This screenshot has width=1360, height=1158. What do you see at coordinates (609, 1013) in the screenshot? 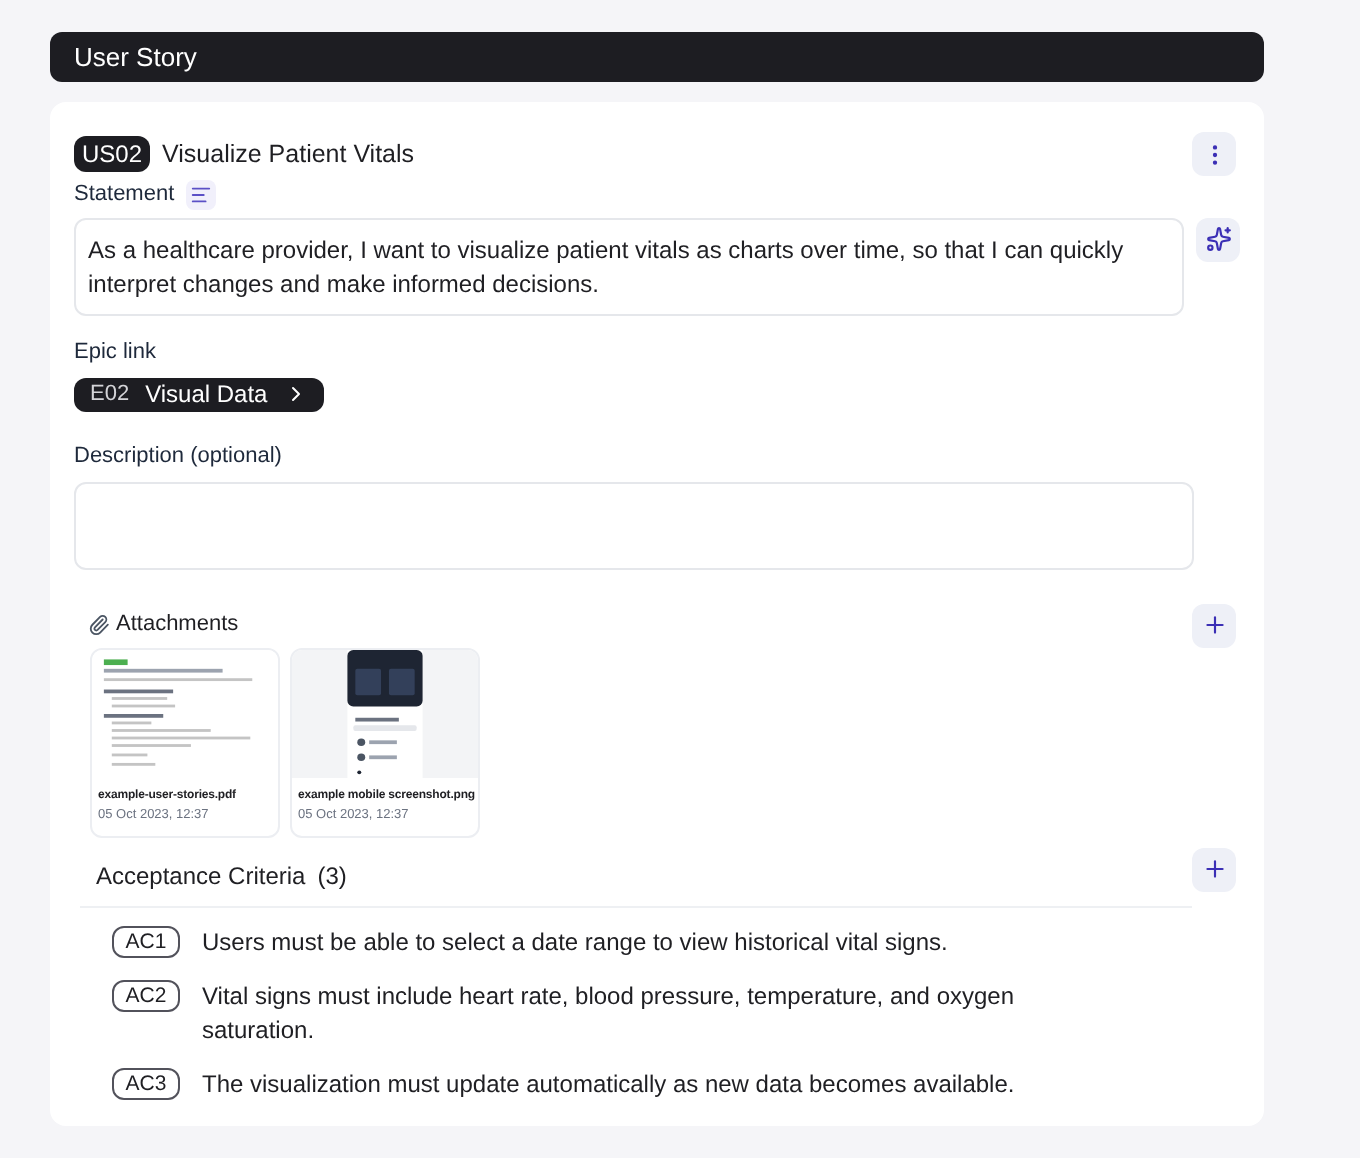
I see `criterion-text: Vital signs must include heart rate, blood pressure, temperature, and oxygen saturation.` at bounding box center [609, 1013].